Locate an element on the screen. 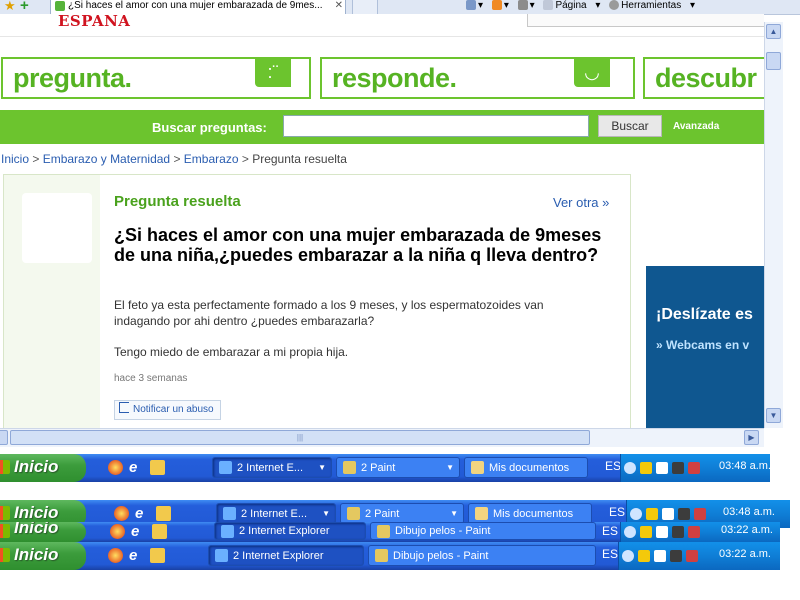 The width and height of the screenshot is (800, 600). add-favorite-icon: + is located at coordinates (24, 7).